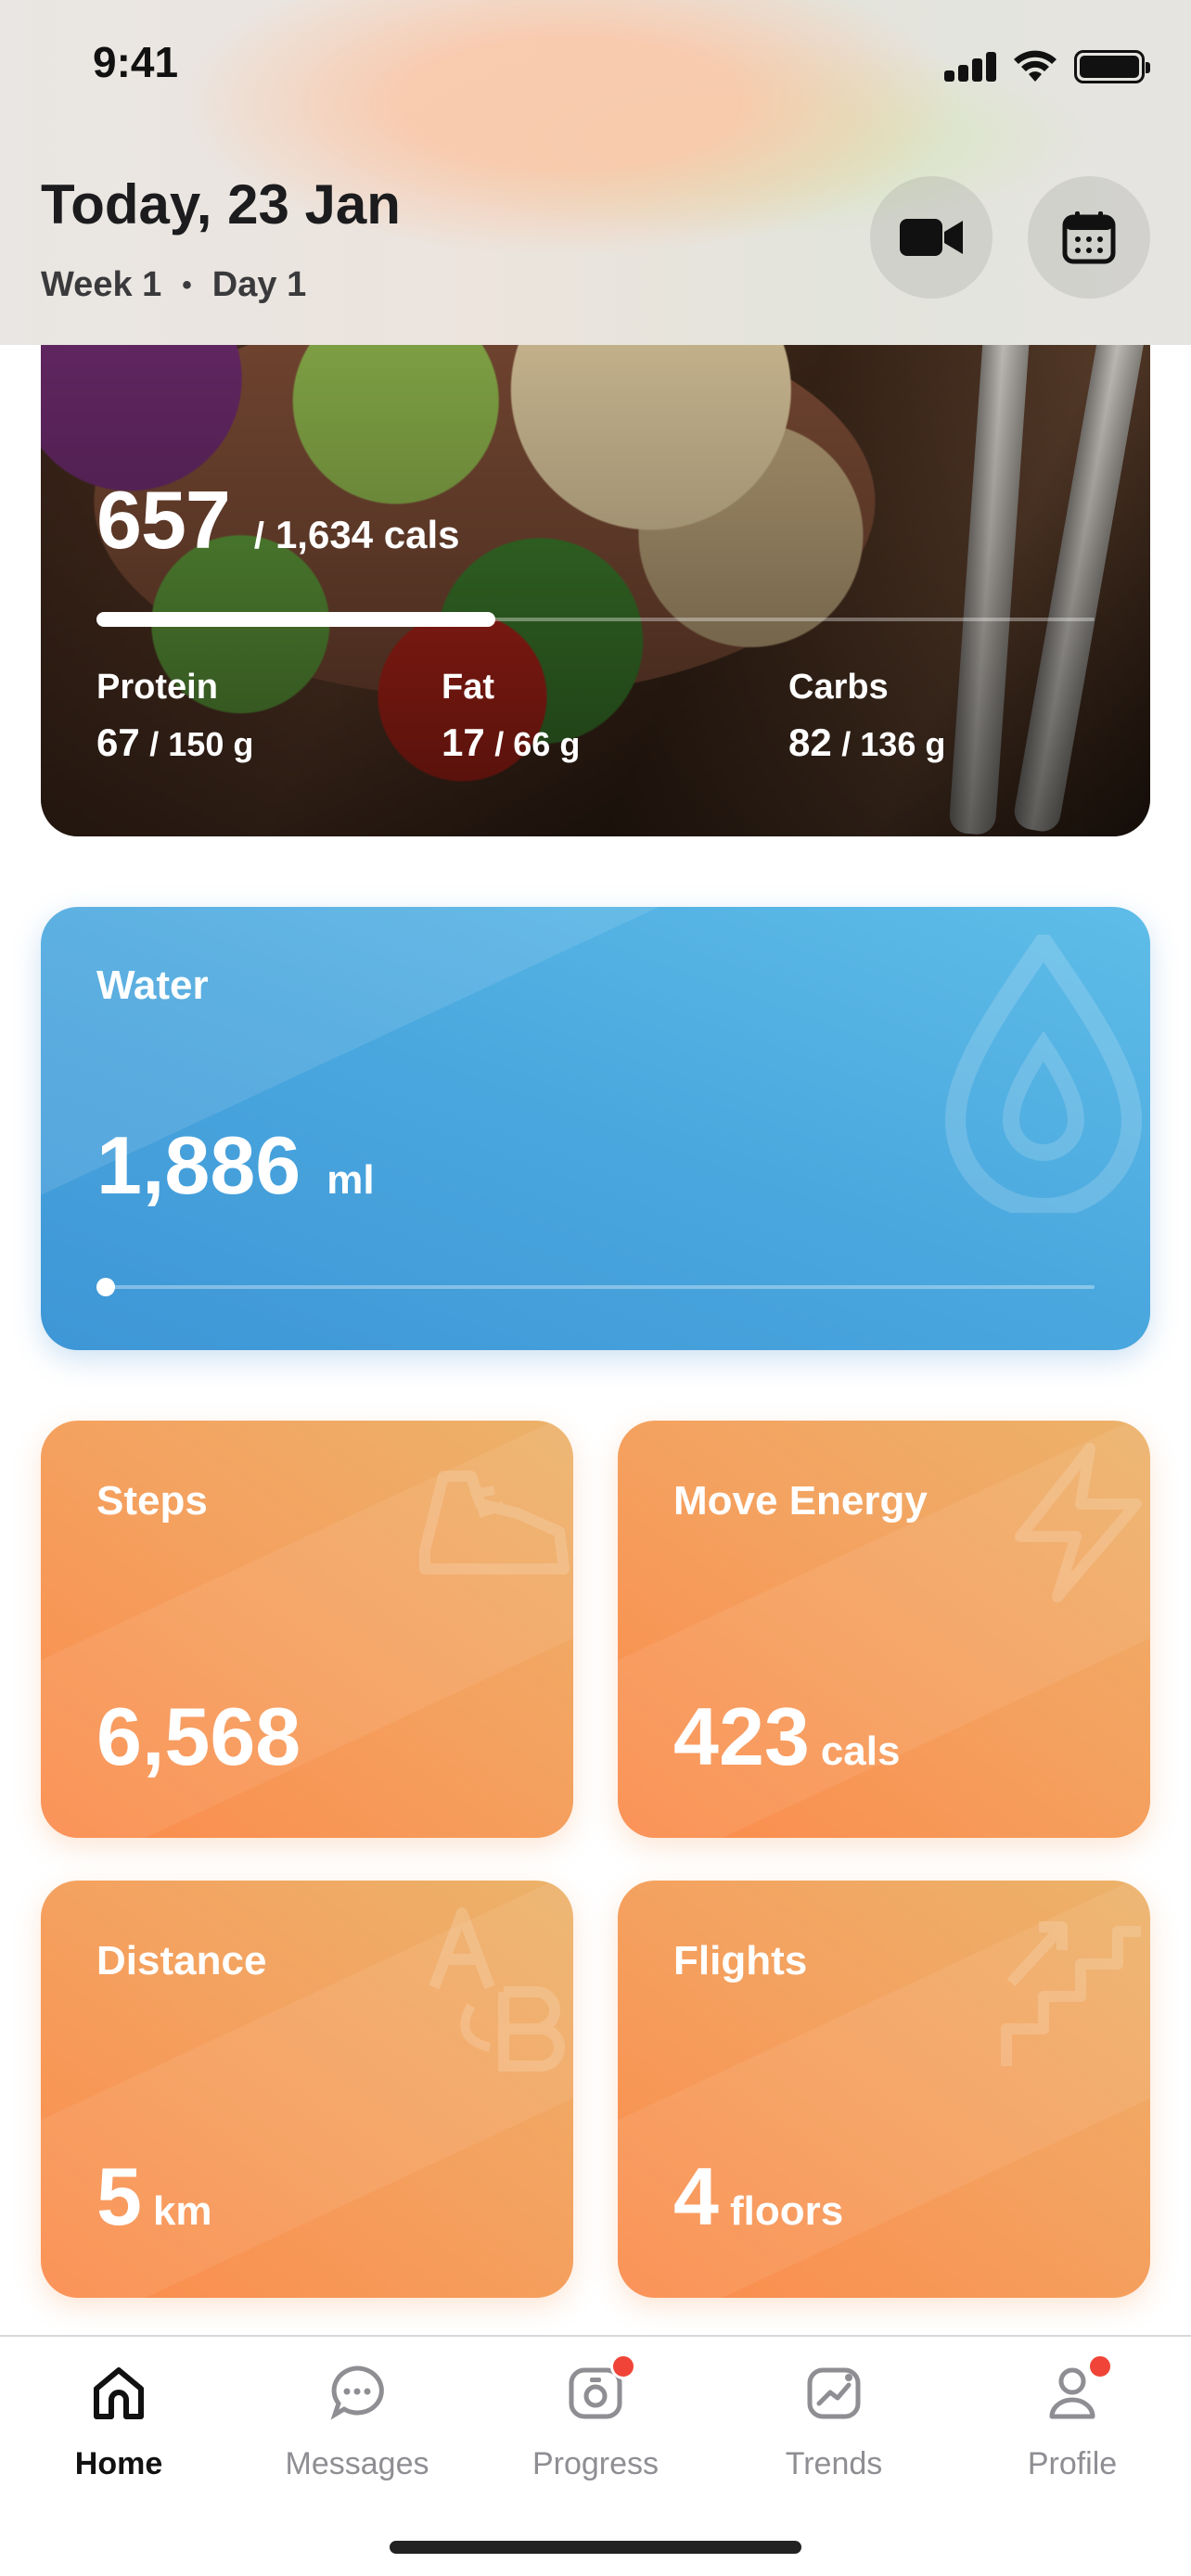 Image resolution: width=1191 pixels, height=2576 pixels. Describe the element at coordinates (595, 2547) in the screenshot. I see `home-indicator` at that location.